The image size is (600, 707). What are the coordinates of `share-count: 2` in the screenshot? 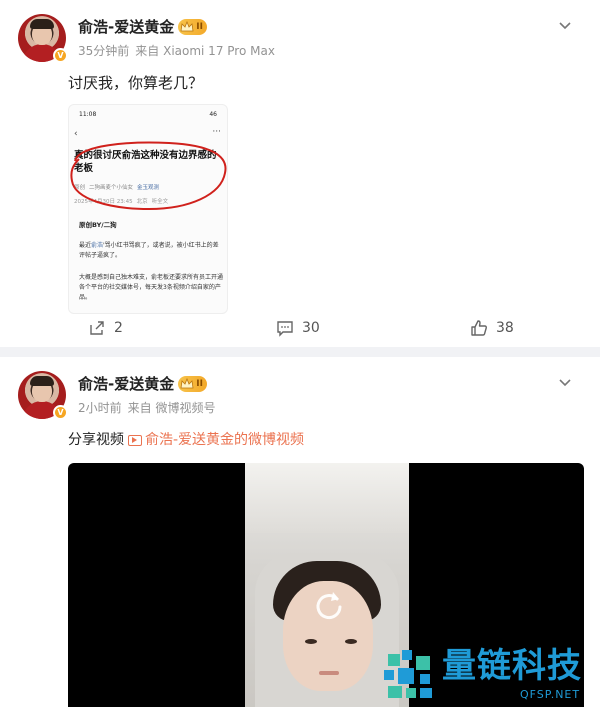 It's located at (118, 328).